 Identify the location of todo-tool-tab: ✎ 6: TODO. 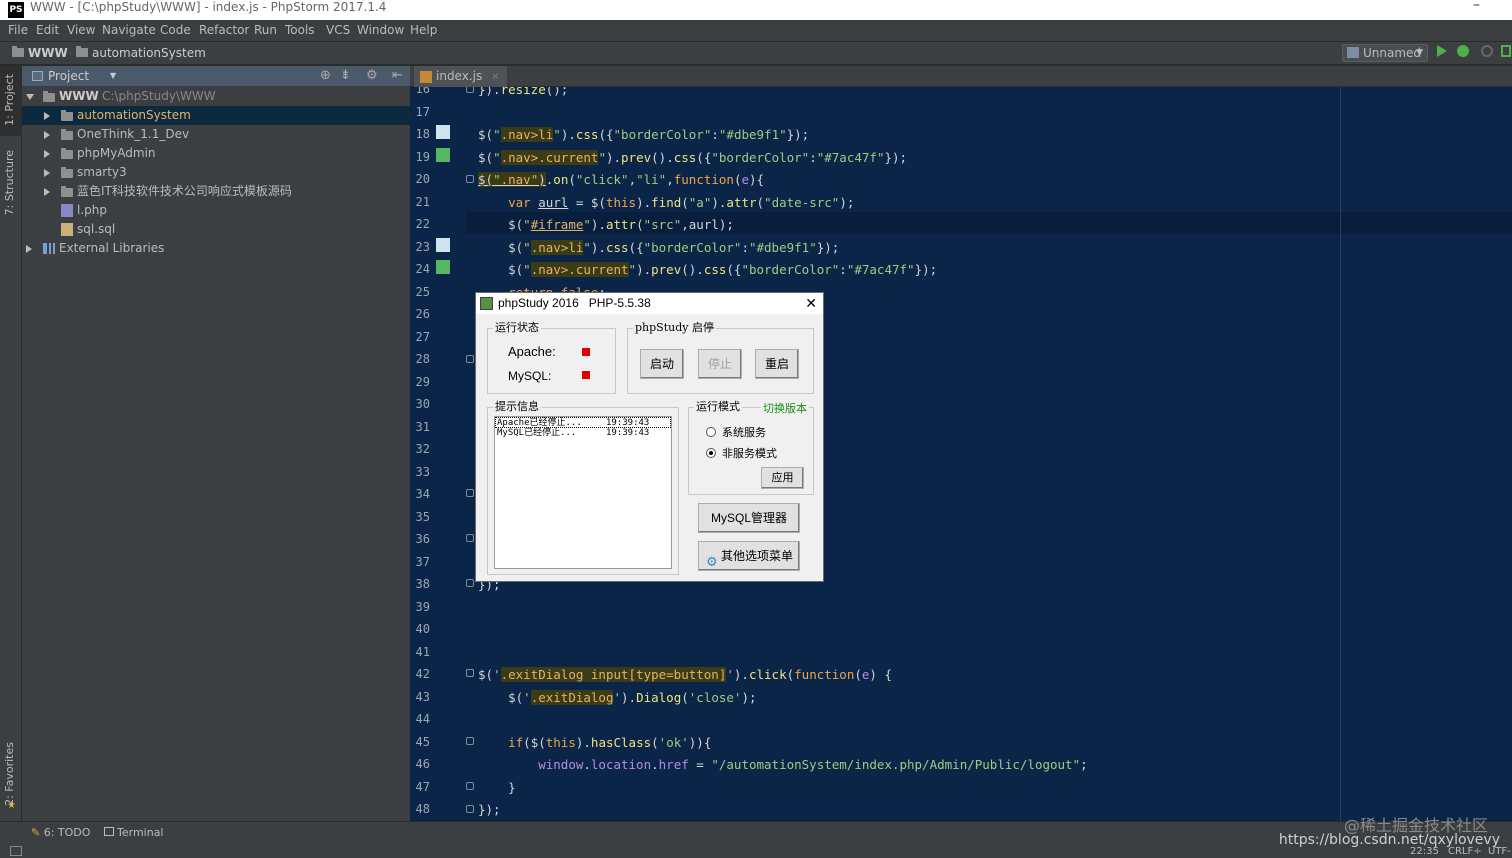
(60, 832).